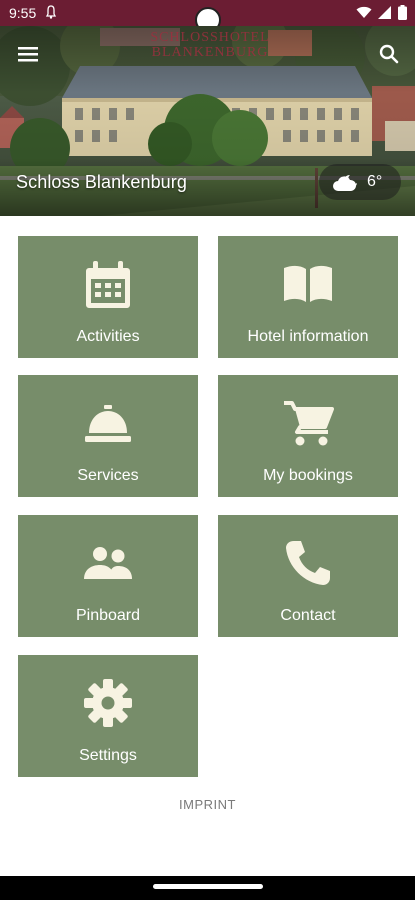 This screenshot has width=415, height=900. I want to click on tile-services: Services, so click(108, 436).